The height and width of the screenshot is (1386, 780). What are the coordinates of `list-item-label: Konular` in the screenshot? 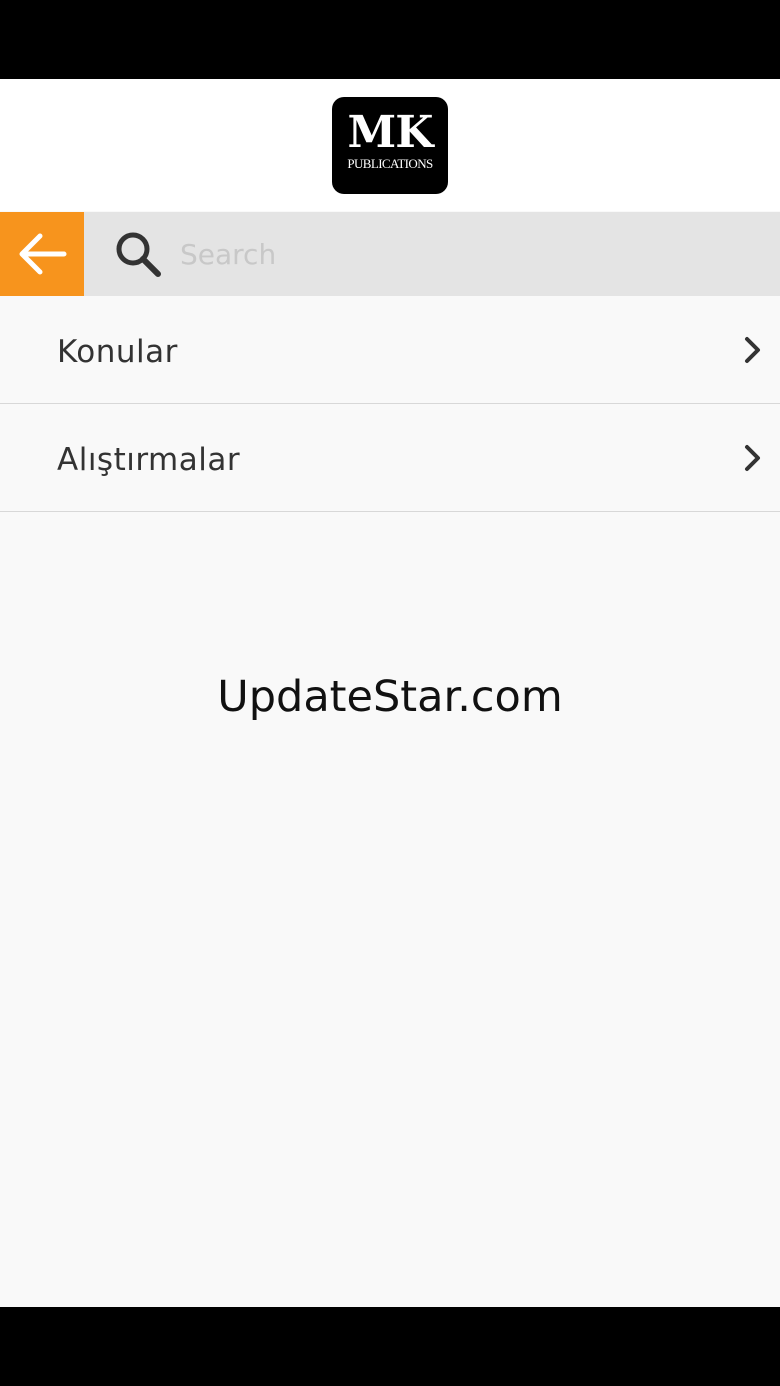 It's located at (117, 352).